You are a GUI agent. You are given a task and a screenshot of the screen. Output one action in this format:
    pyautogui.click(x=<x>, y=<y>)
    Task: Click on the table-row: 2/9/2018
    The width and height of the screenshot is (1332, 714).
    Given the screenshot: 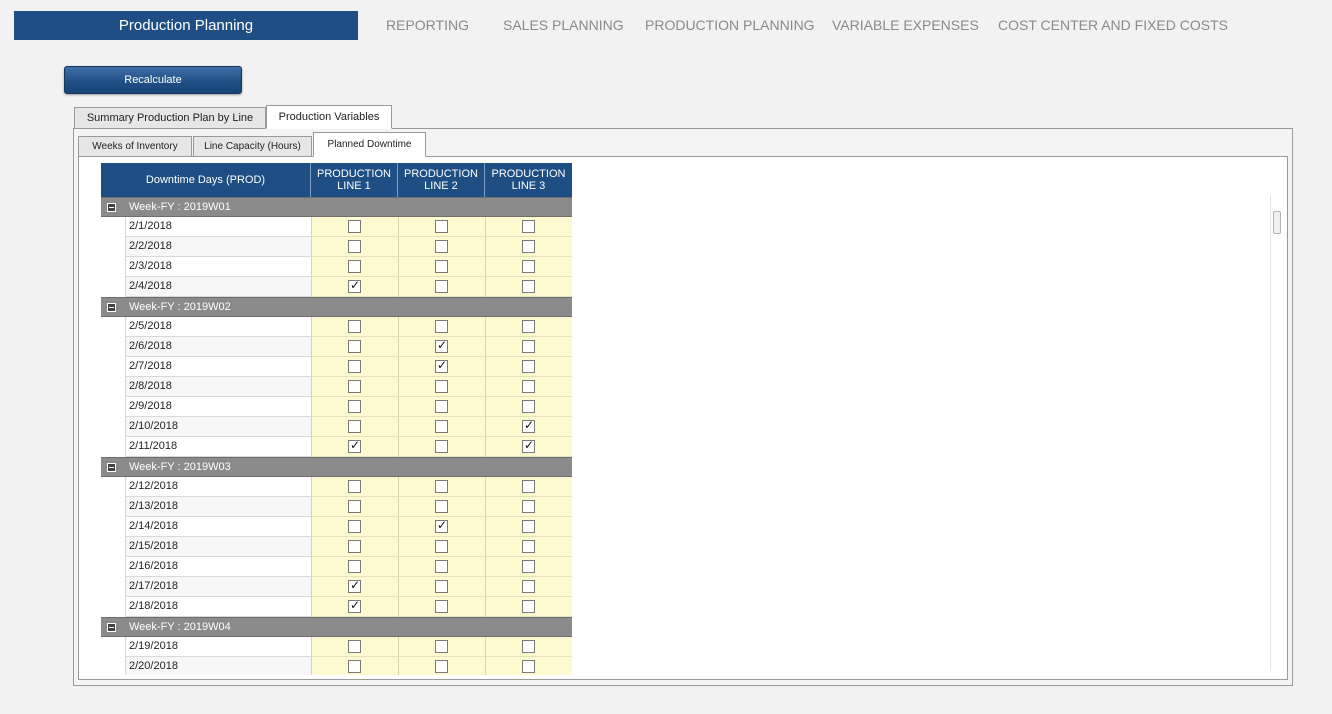 What is the action you would take?
    pyautogui.click(x=336, y=407)
    